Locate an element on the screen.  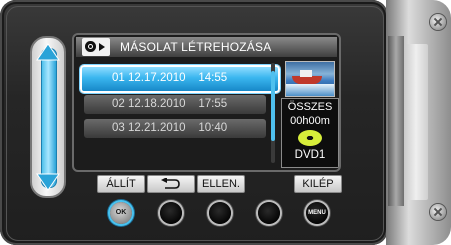
return-button is located at coordinates (171, 184).